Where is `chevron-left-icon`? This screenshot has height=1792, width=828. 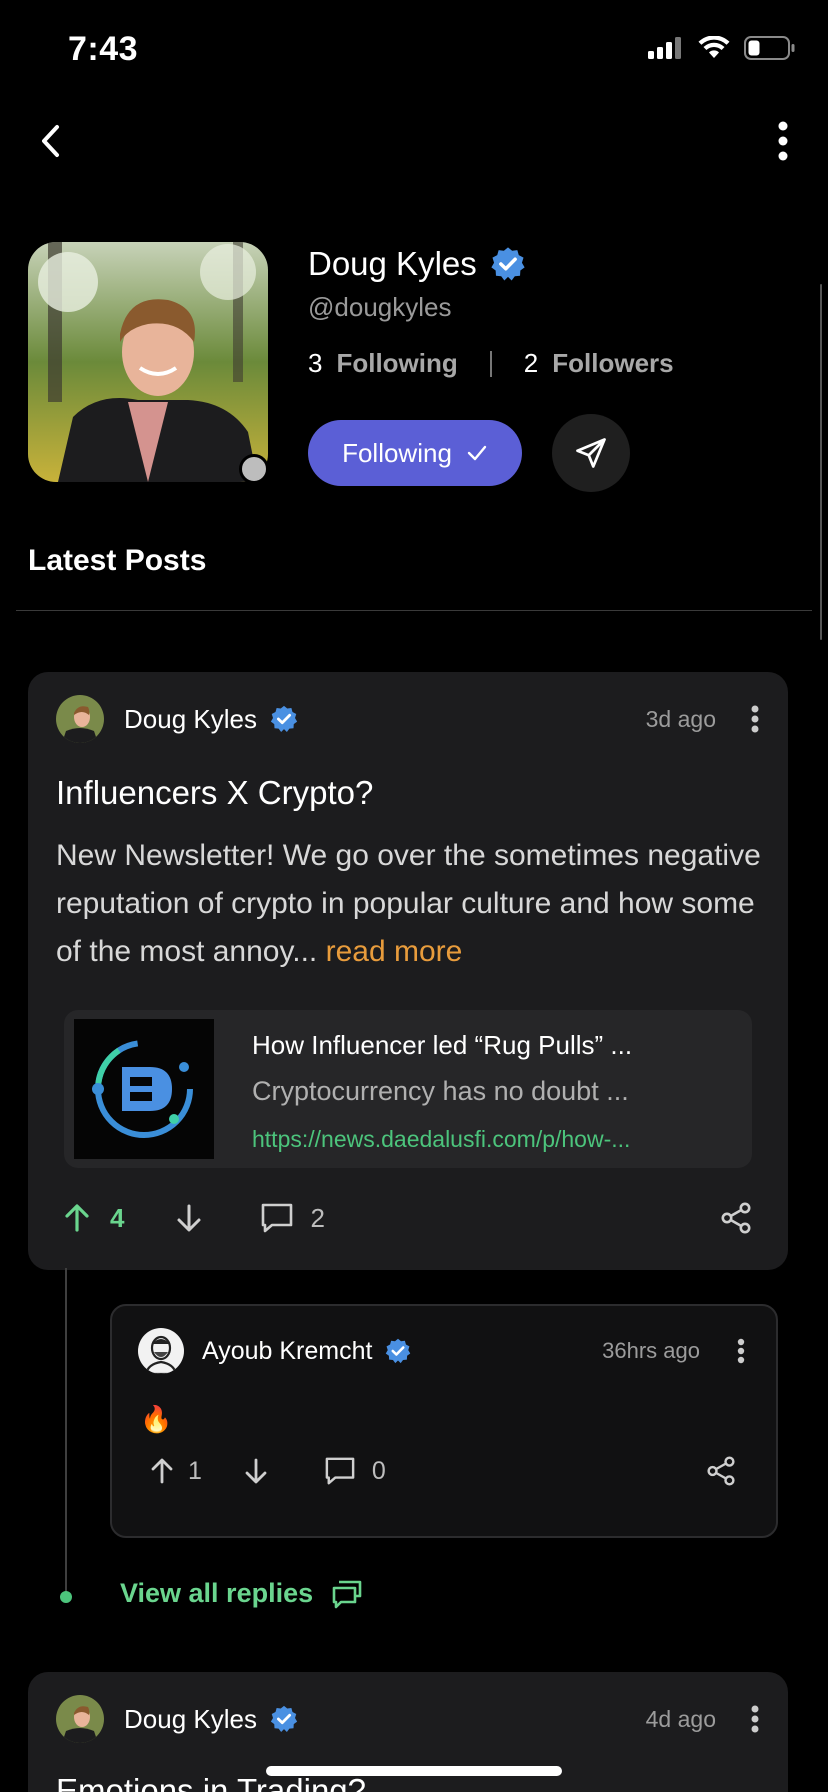 chevron-left-icon is located at coordinates (50, 141).